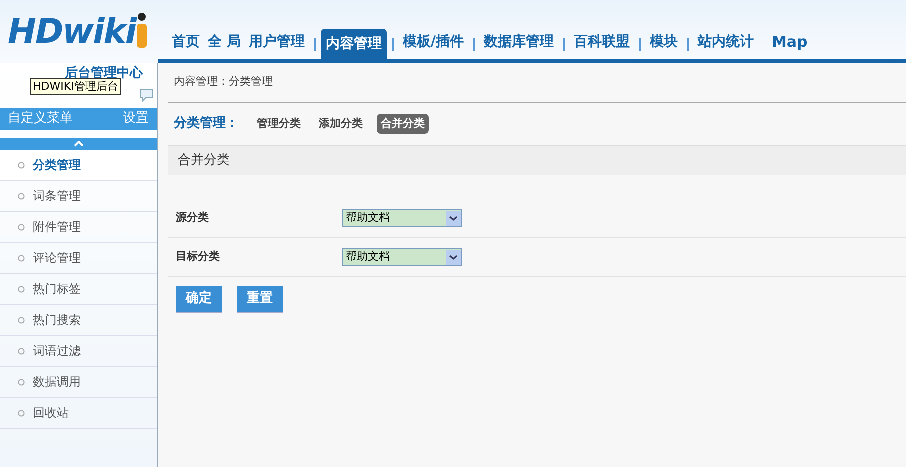 The height and width of the screenshot is (467, 906). What do you see at coordinates (206, 124) in the screenshot?
I see `subnav-title: 分类管理：` at bounding box center [206, 124].